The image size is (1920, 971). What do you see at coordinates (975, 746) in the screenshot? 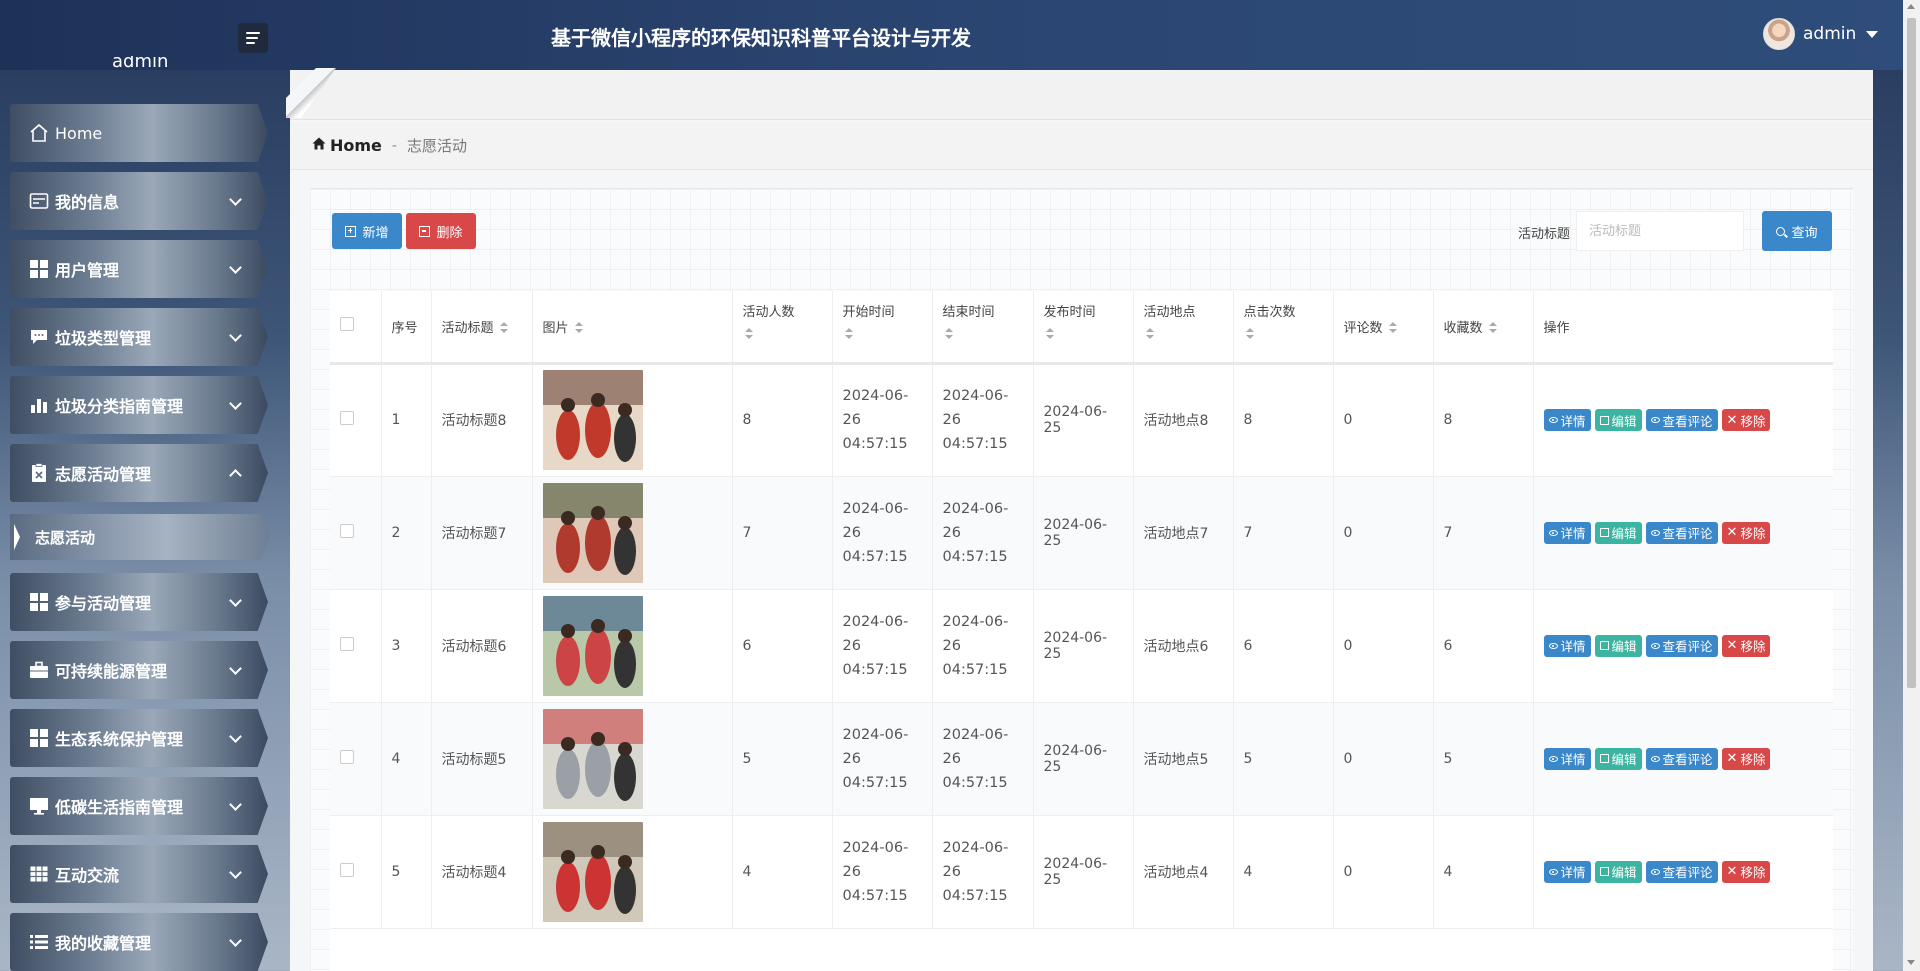
I see `end-date: 2024-06-26` at bounding box center [975, 746].